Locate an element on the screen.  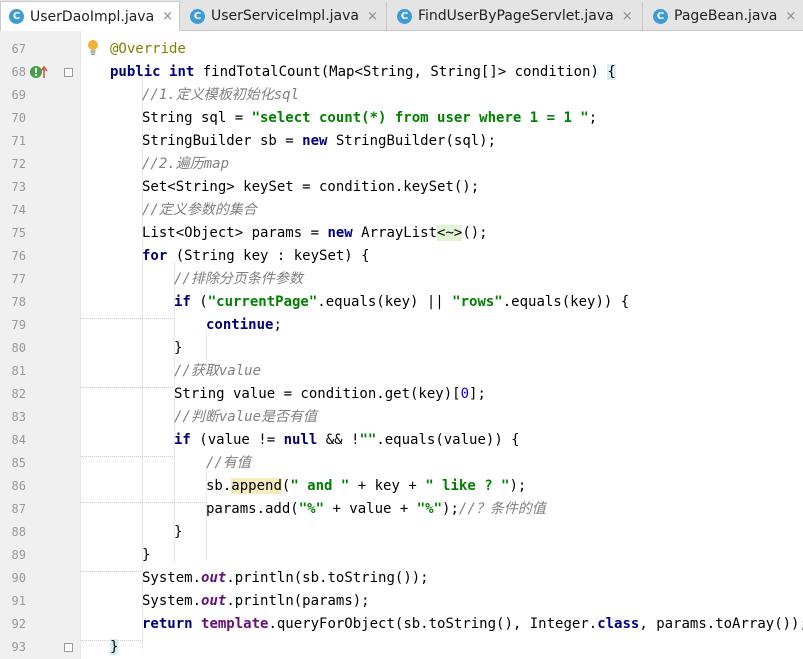
line-number: 77 is located at coordinates (18, 279).